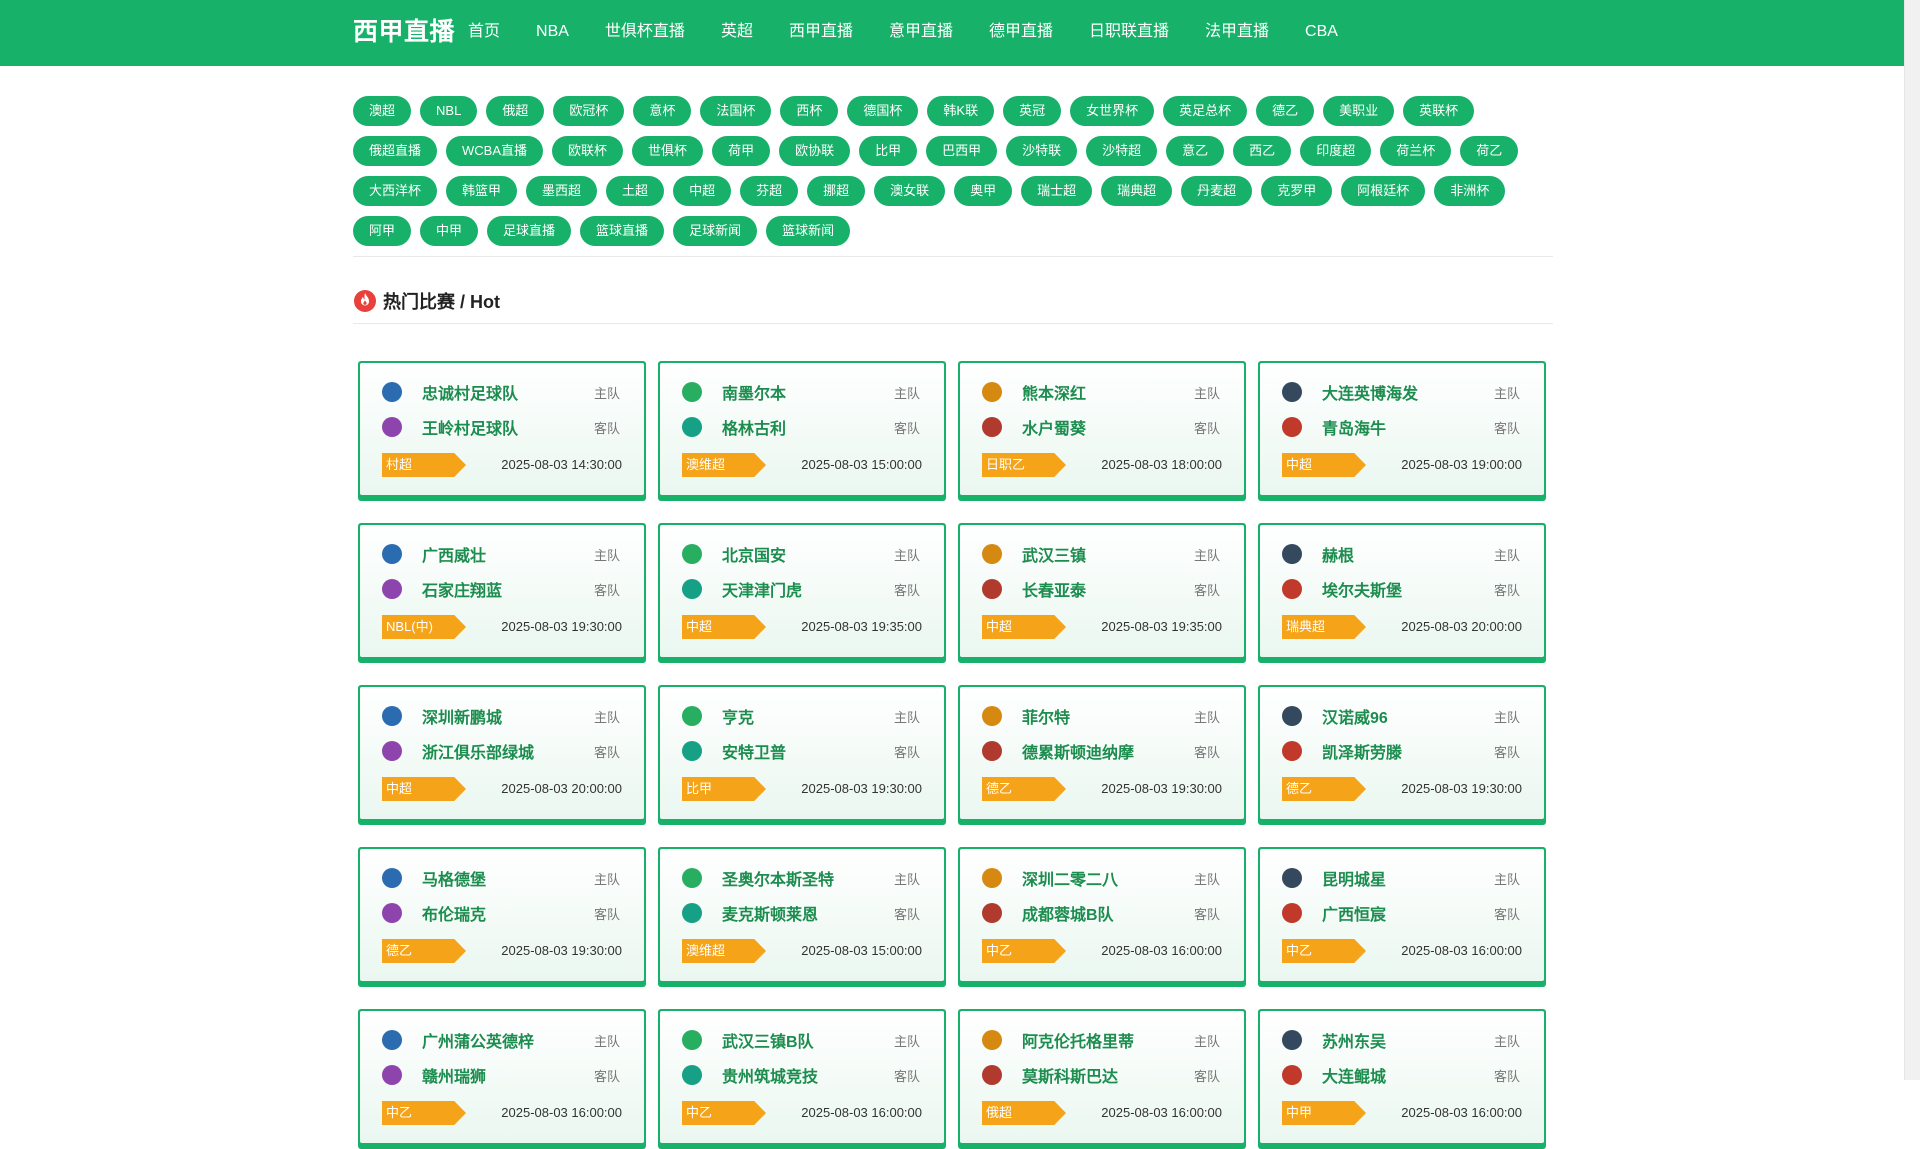 Image resolution: width=1920 pixels, height=1149 pixels. Describe the element at coordinates (808, 716) in the screenshot. I see `home-team-name: 亨克` at that location.